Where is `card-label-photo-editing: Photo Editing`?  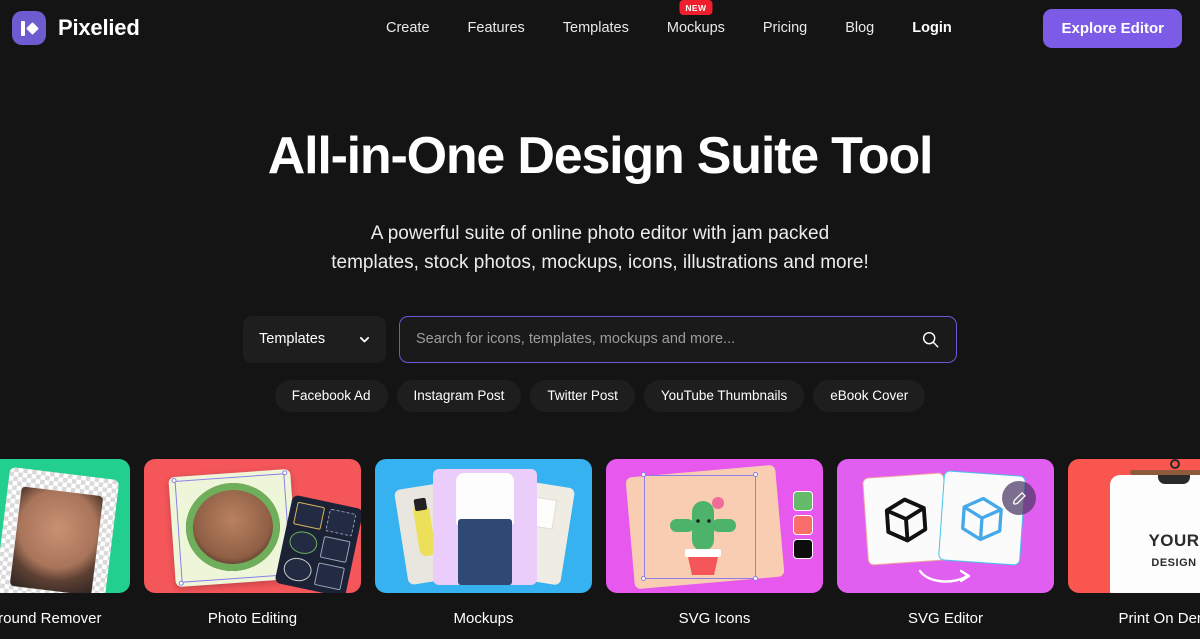 card-label-photo-editing: Photo Editing is located at coordinates (252, 618).